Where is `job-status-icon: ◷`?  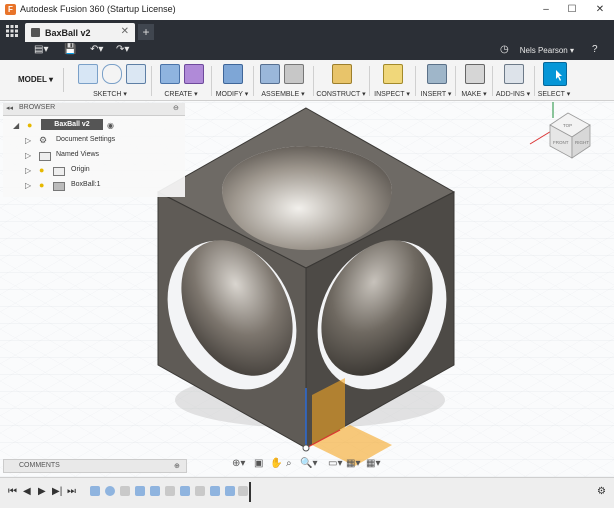 job-status-icon: ◷ is located at coordinates (504, 49).